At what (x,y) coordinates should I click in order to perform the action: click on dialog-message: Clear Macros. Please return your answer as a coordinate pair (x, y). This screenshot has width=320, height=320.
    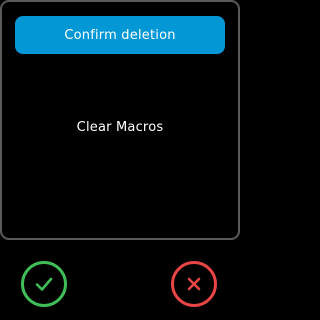
    Looking at the image, I should click on (120, 127).